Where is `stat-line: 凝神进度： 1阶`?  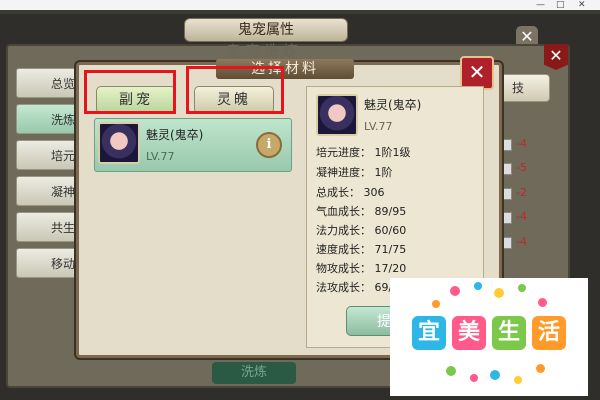 stat-line: 凝神进度： 1阶 is located at coordinates (354, 172).